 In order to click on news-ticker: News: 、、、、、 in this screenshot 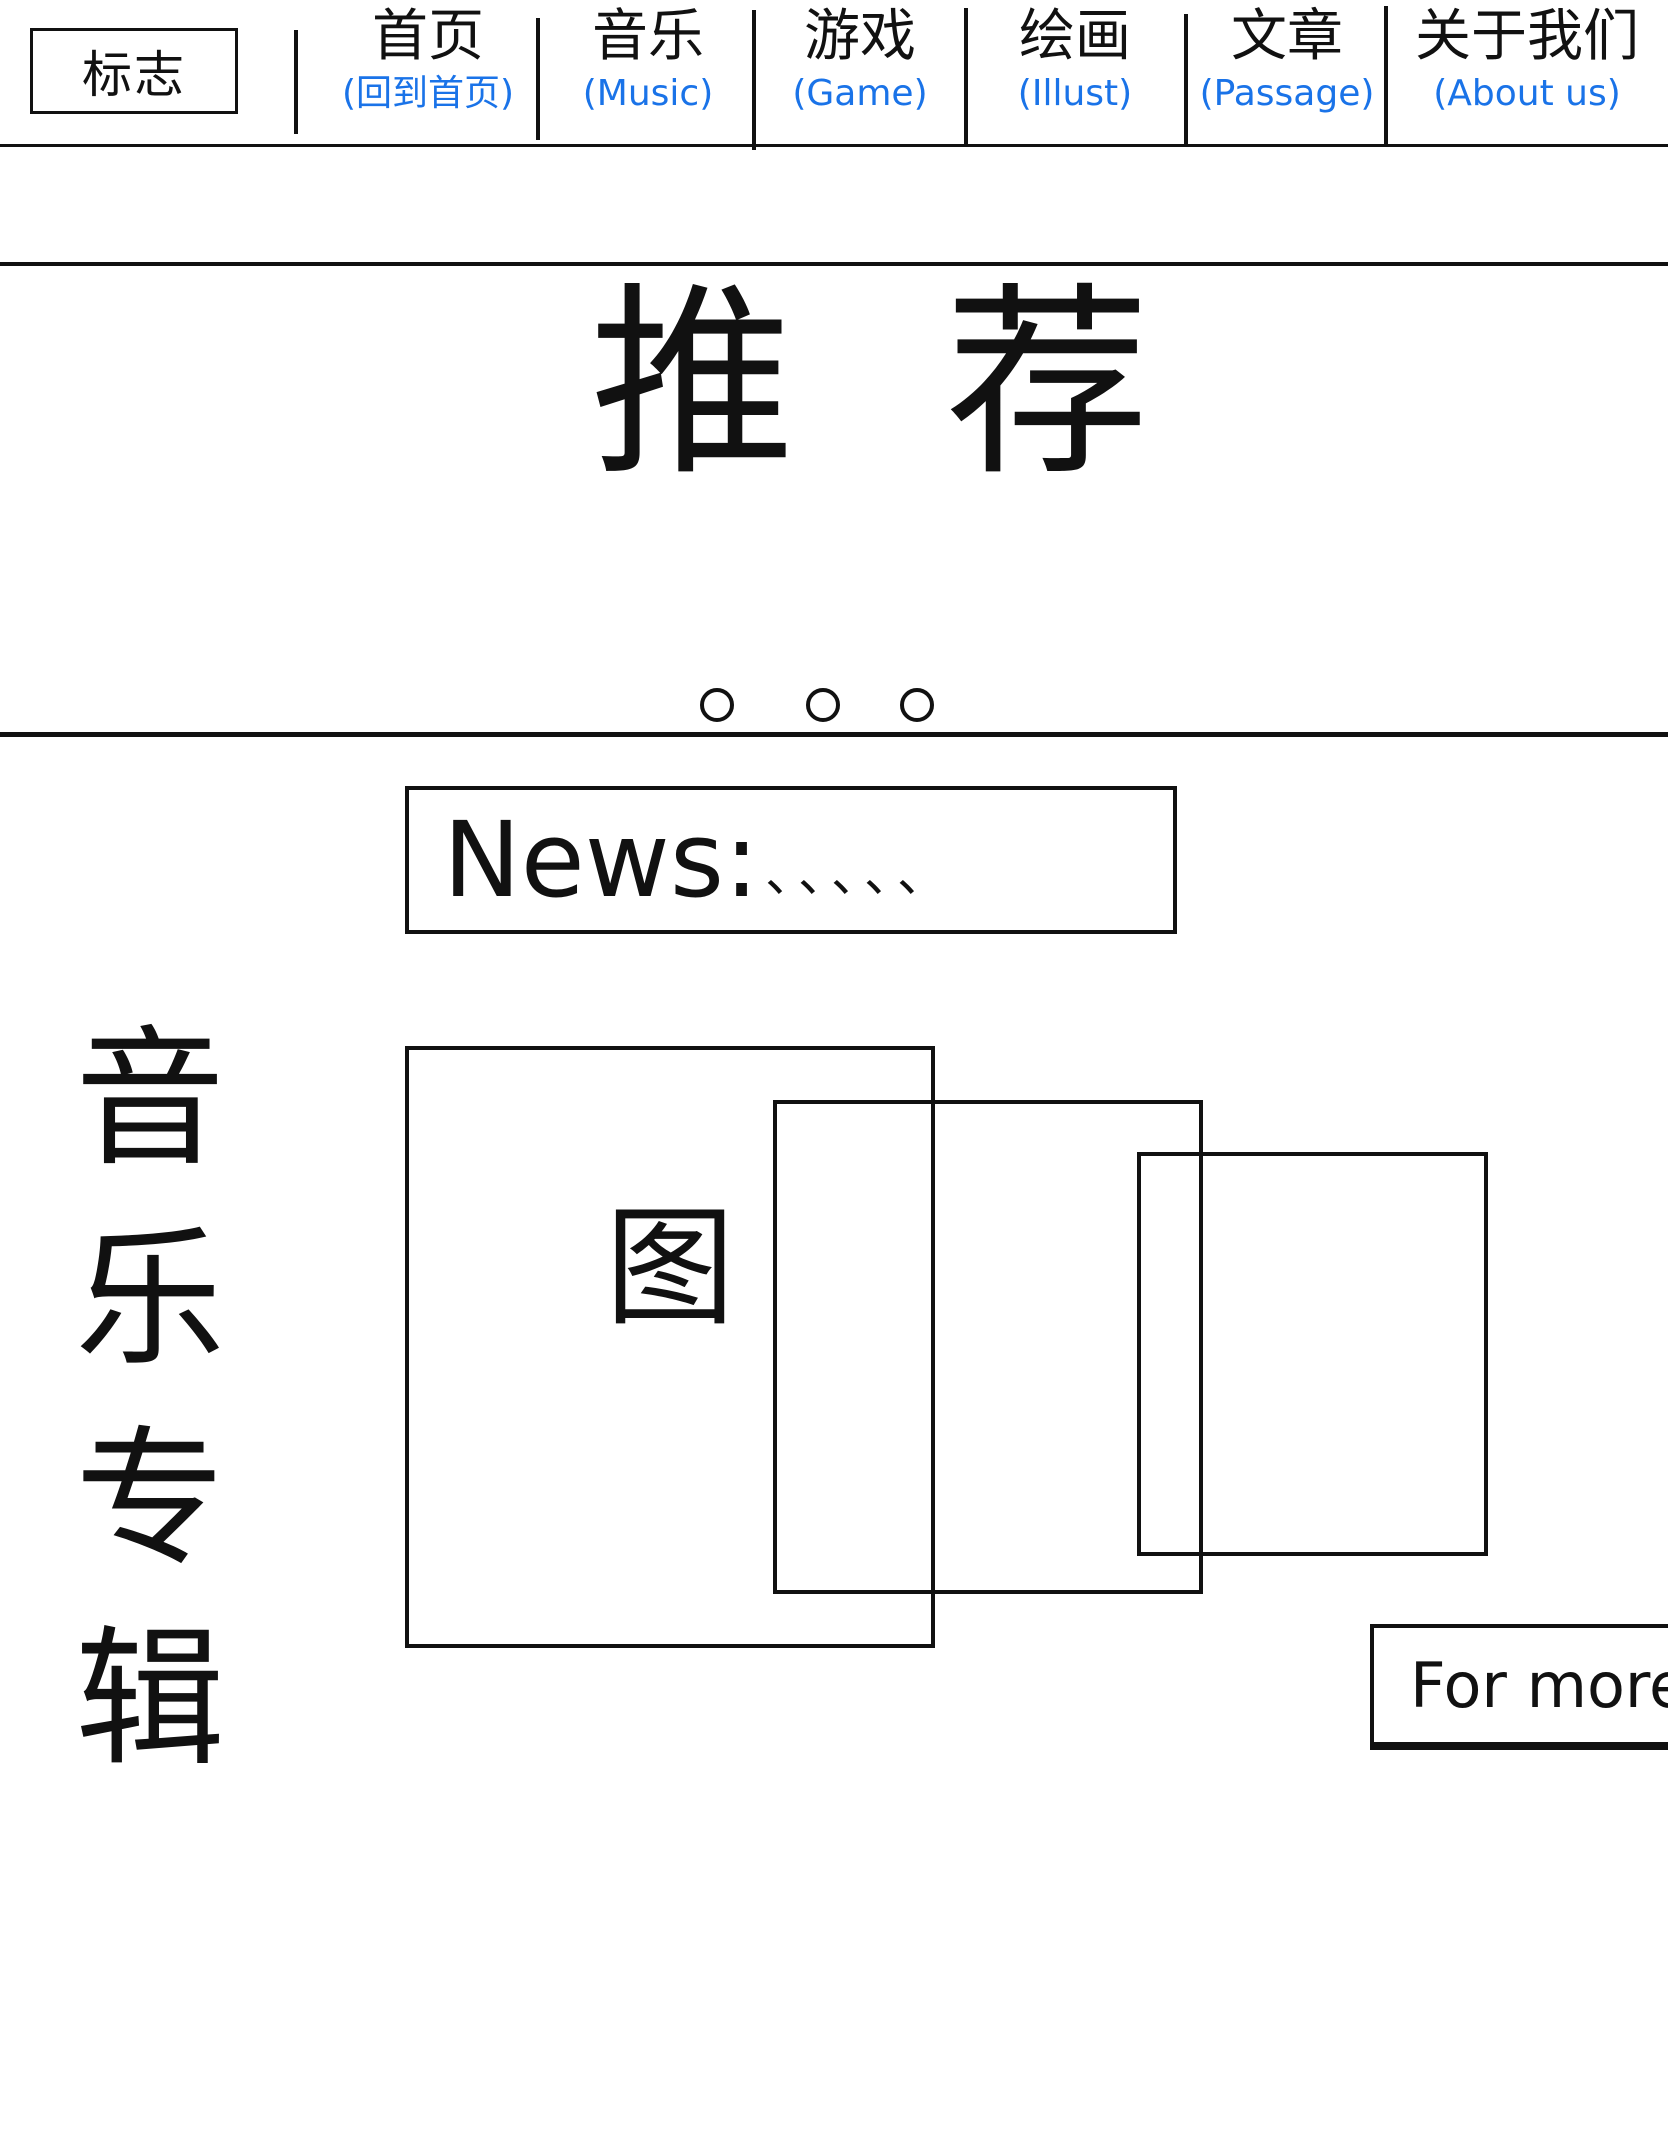, I will do `click(791, 860)`.